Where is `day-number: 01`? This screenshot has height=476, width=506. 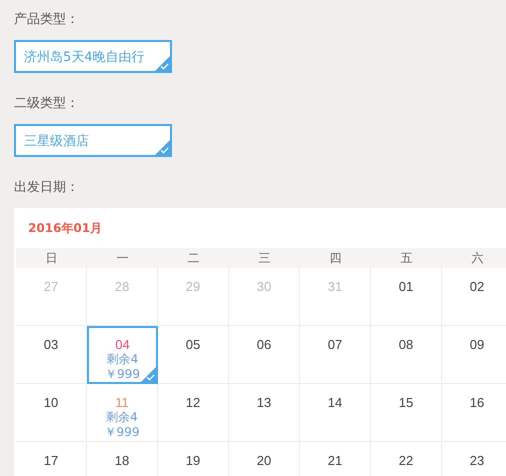 day-number: 01 is located at coordinates (406, 286).